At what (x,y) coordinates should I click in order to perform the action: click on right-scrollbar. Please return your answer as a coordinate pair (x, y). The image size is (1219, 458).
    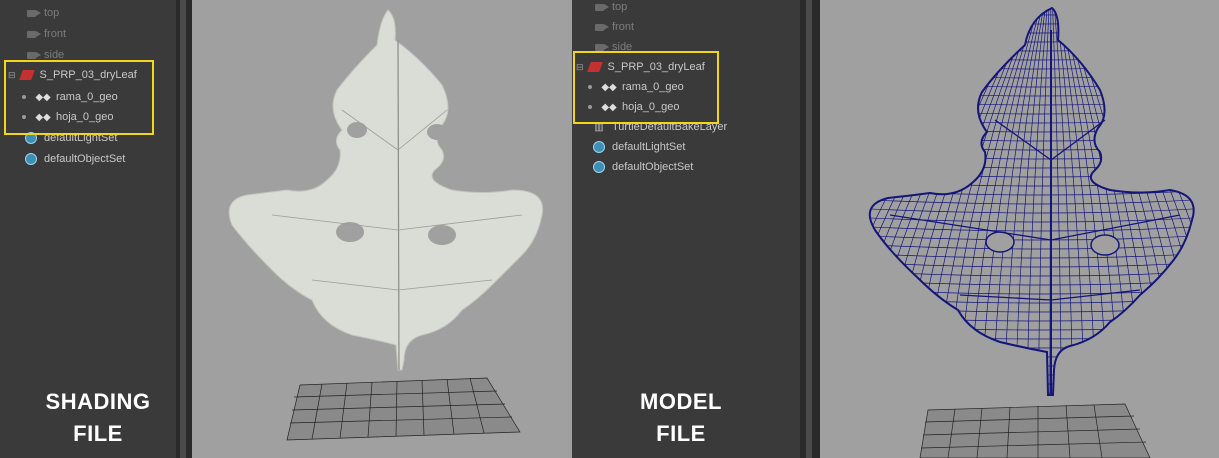
    Looking at the image, I should click on (809, 229).